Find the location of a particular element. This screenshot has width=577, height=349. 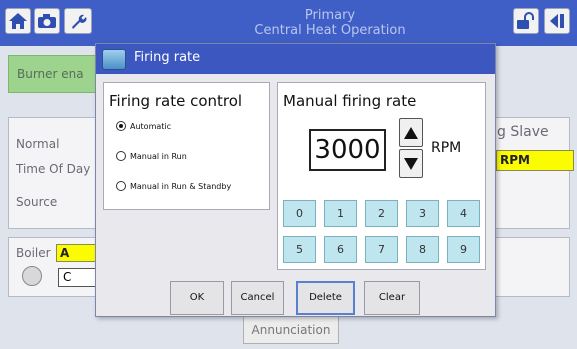

key-0: 0 is located at coordinates (299, 213).